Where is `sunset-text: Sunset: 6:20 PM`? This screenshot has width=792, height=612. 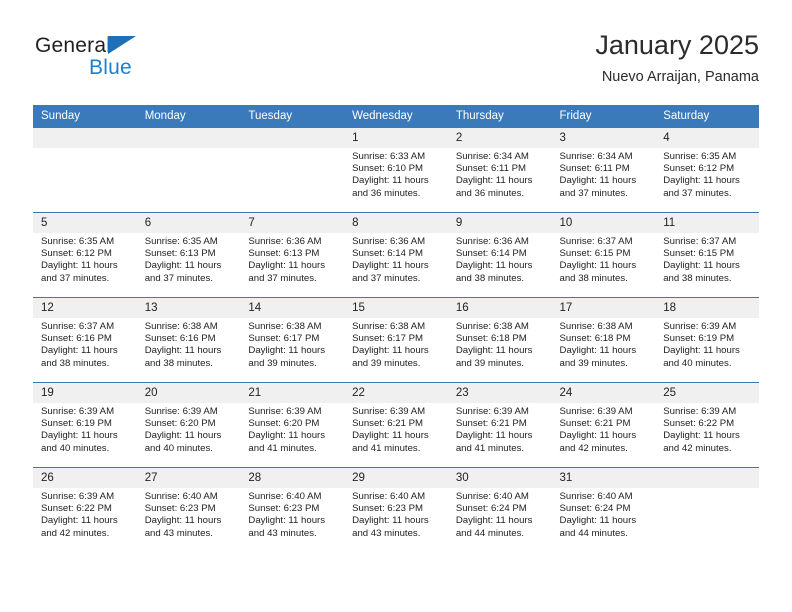 sunset-text: Sunset: 6:20 PM is located at coordinates (284, 424).